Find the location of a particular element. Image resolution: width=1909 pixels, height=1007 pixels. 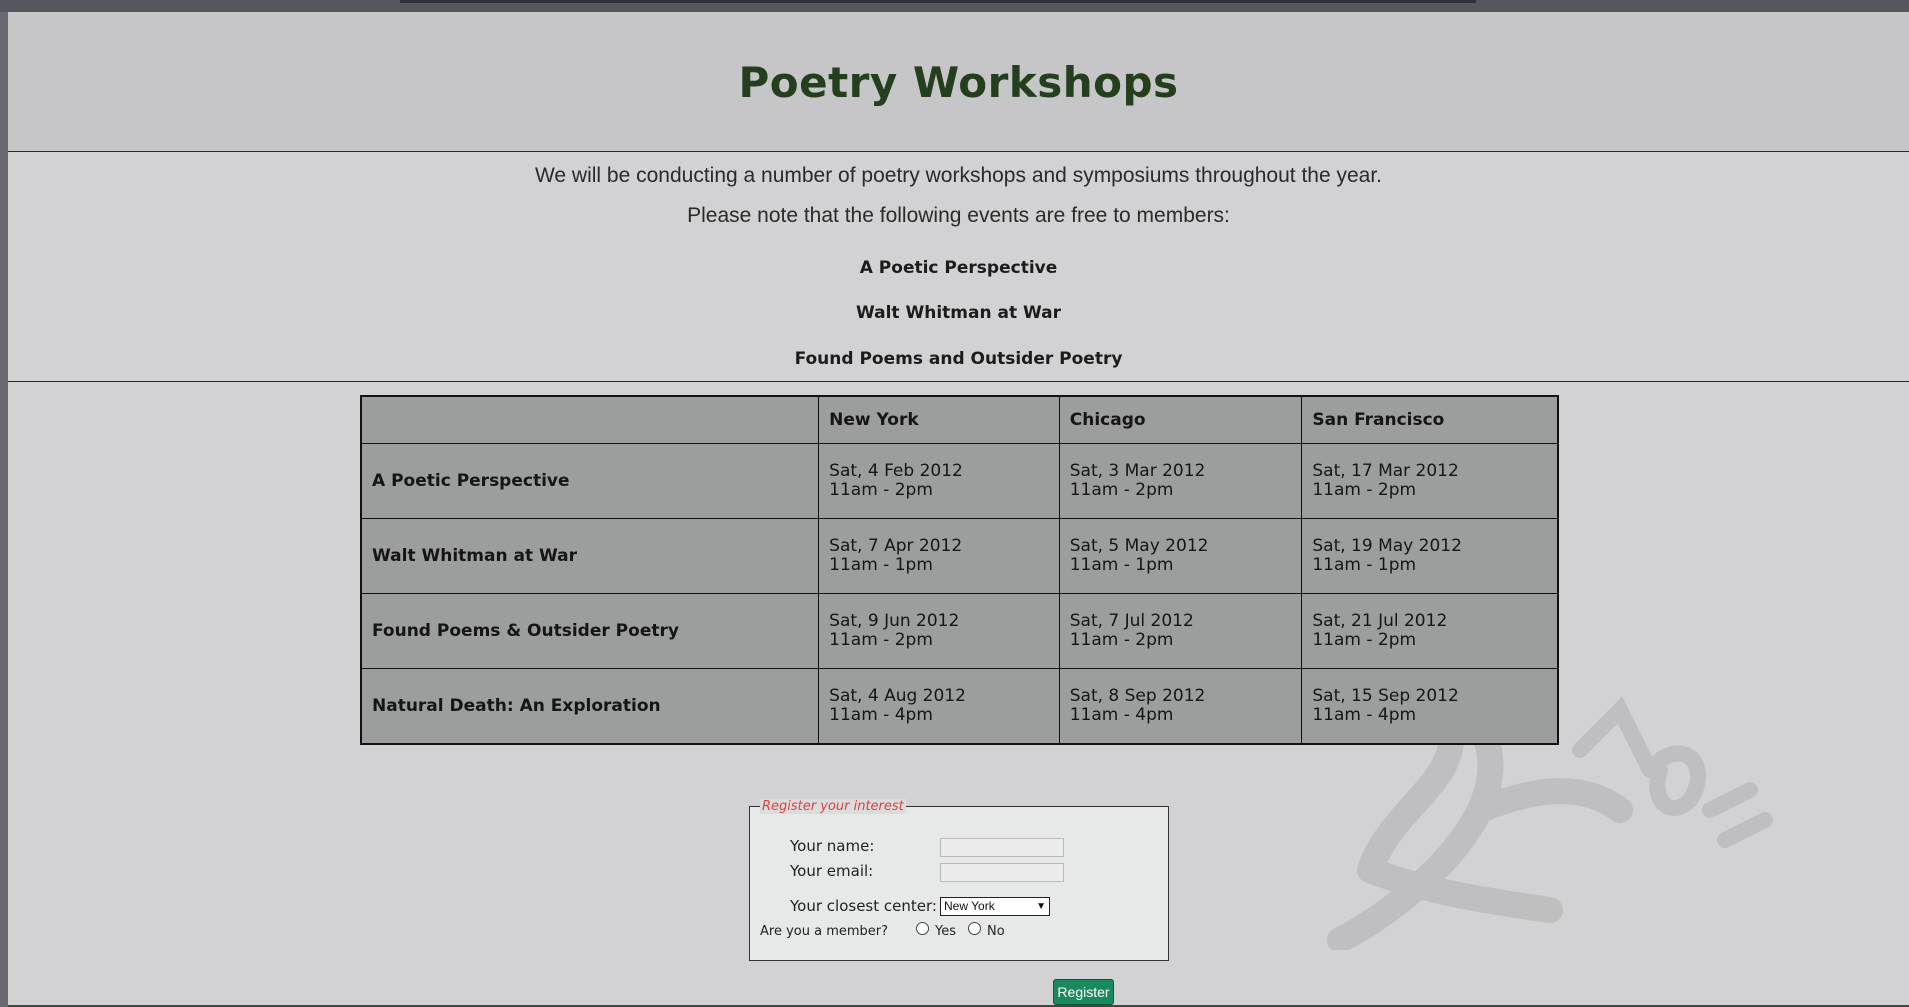

email-input is located at coordinates (1002, 872).